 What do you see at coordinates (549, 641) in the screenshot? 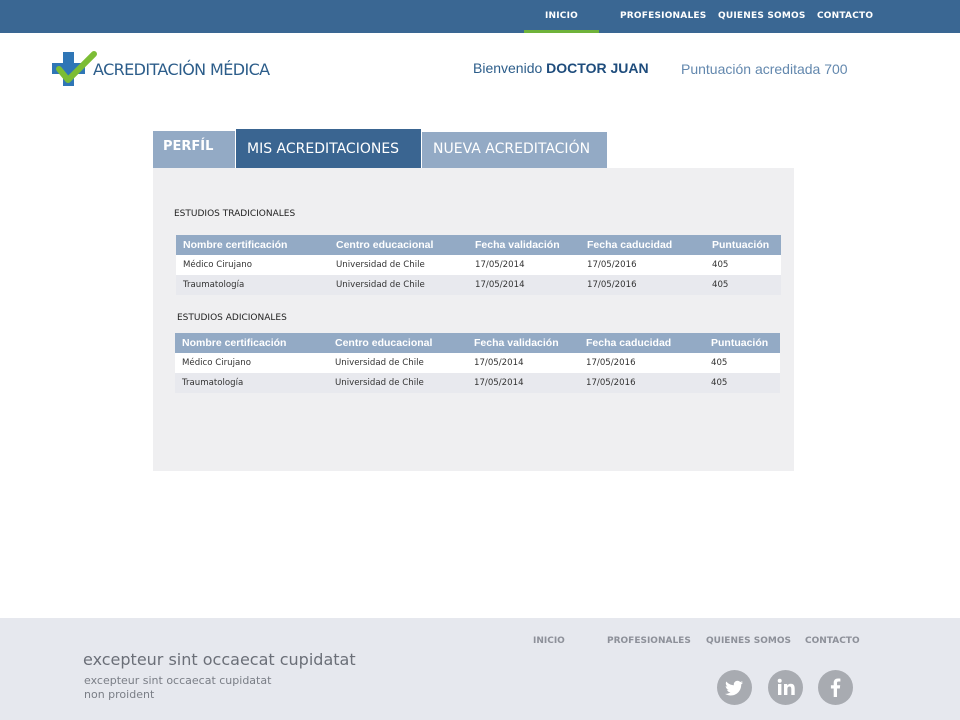
I see `footer-nav-inicio: INICIO` at bounding box center [549, 641].